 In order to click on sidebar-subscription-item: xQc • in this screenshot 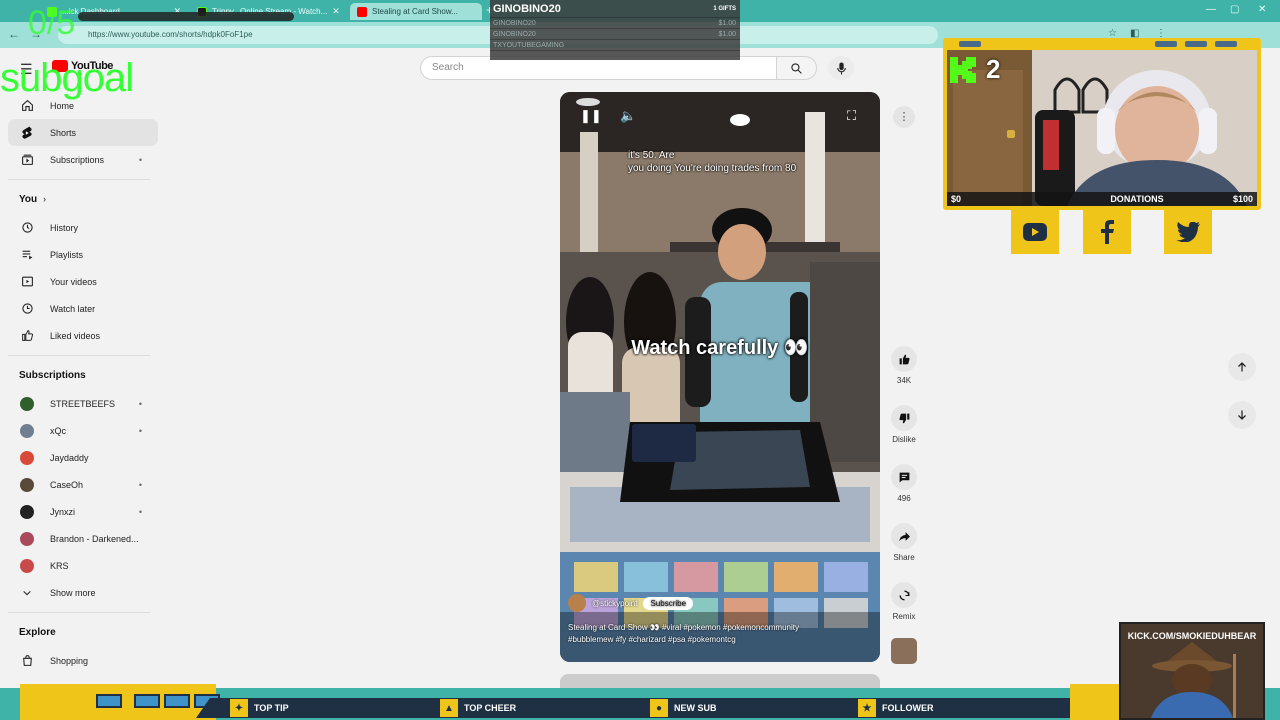, I will do `click(83, 430)`.